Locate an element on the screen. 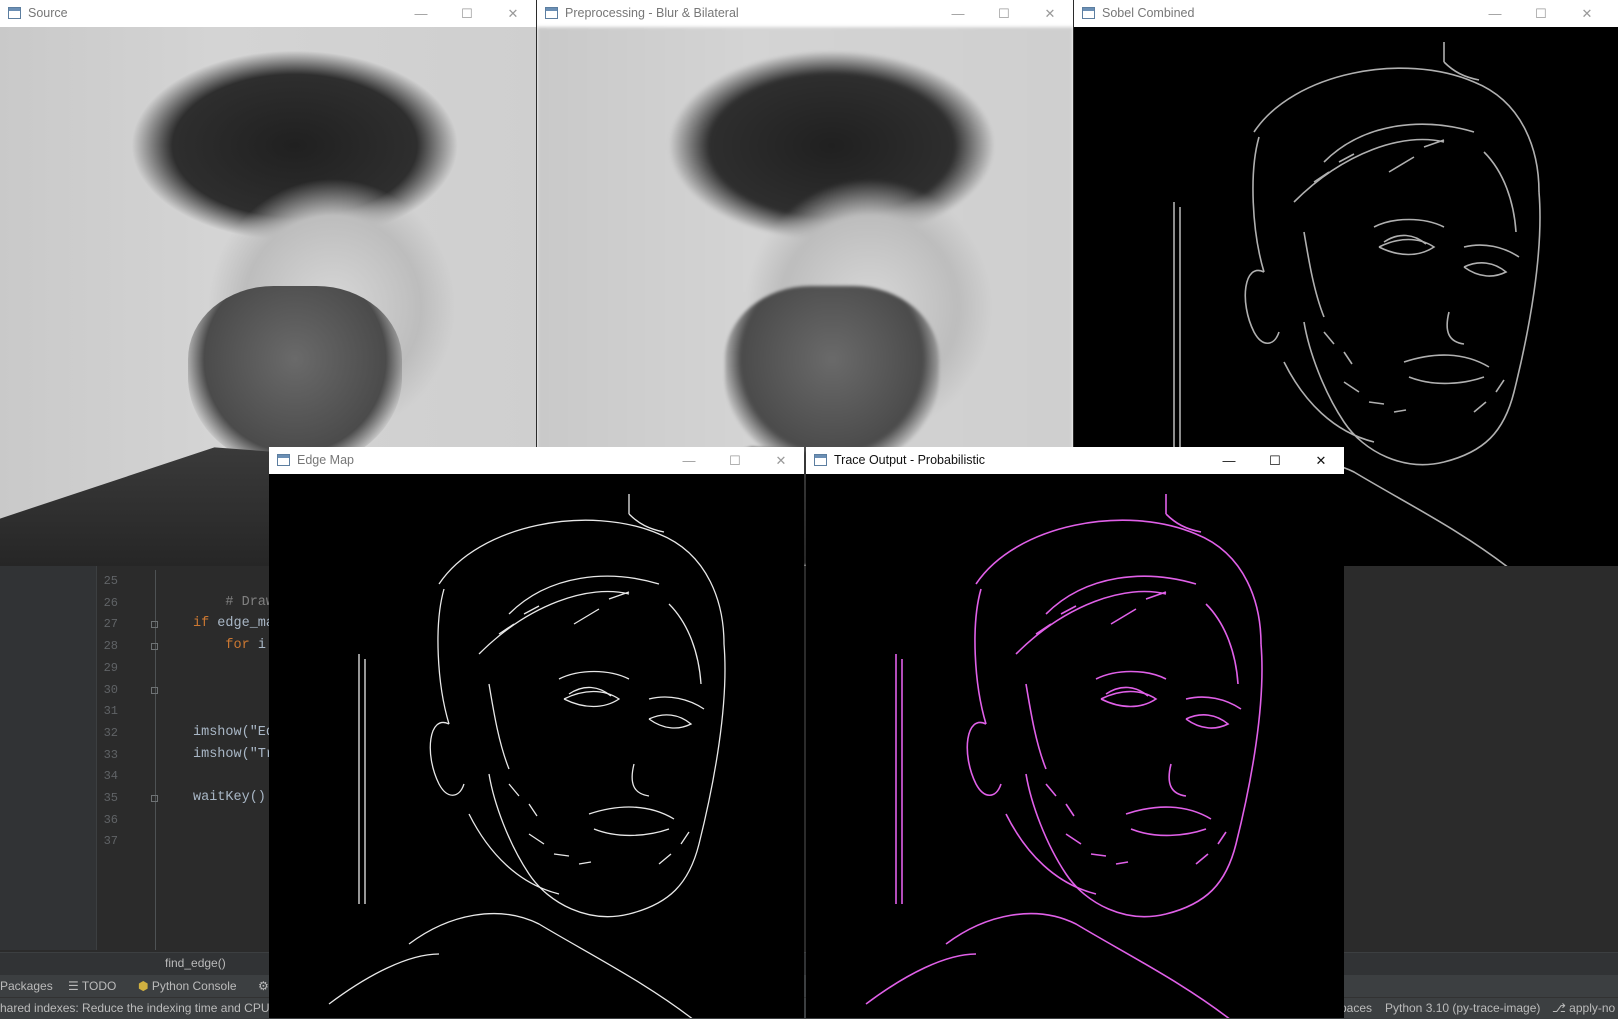 Image resolution: width=1618 pixels, height=1019 pixels. code-line: 25 is located at coordinates (150, 581).